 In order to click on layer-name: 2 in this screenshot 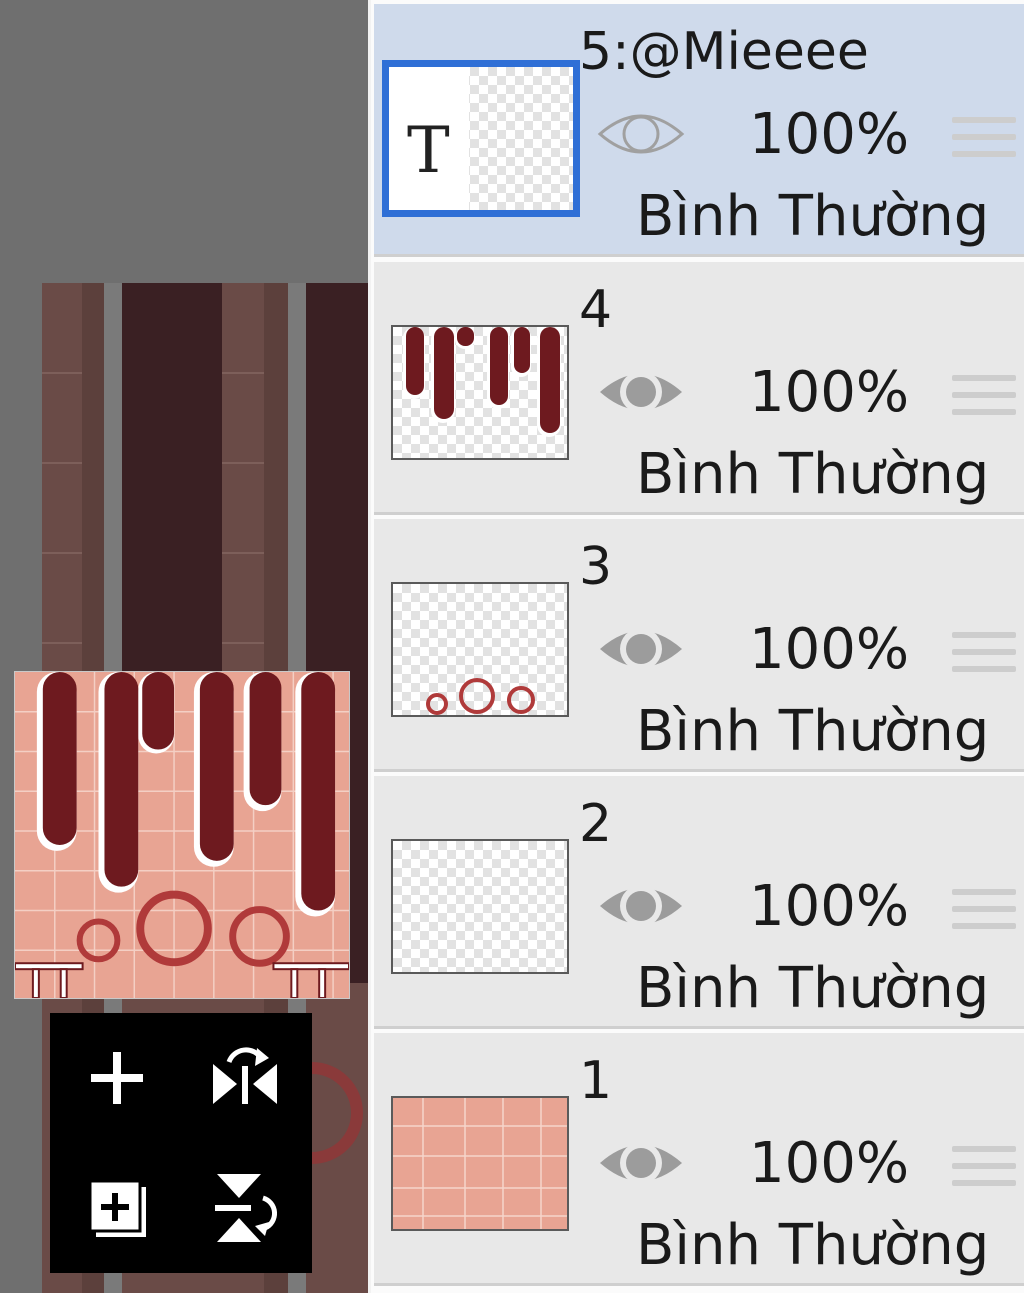, I will do `click(596, 824)`.